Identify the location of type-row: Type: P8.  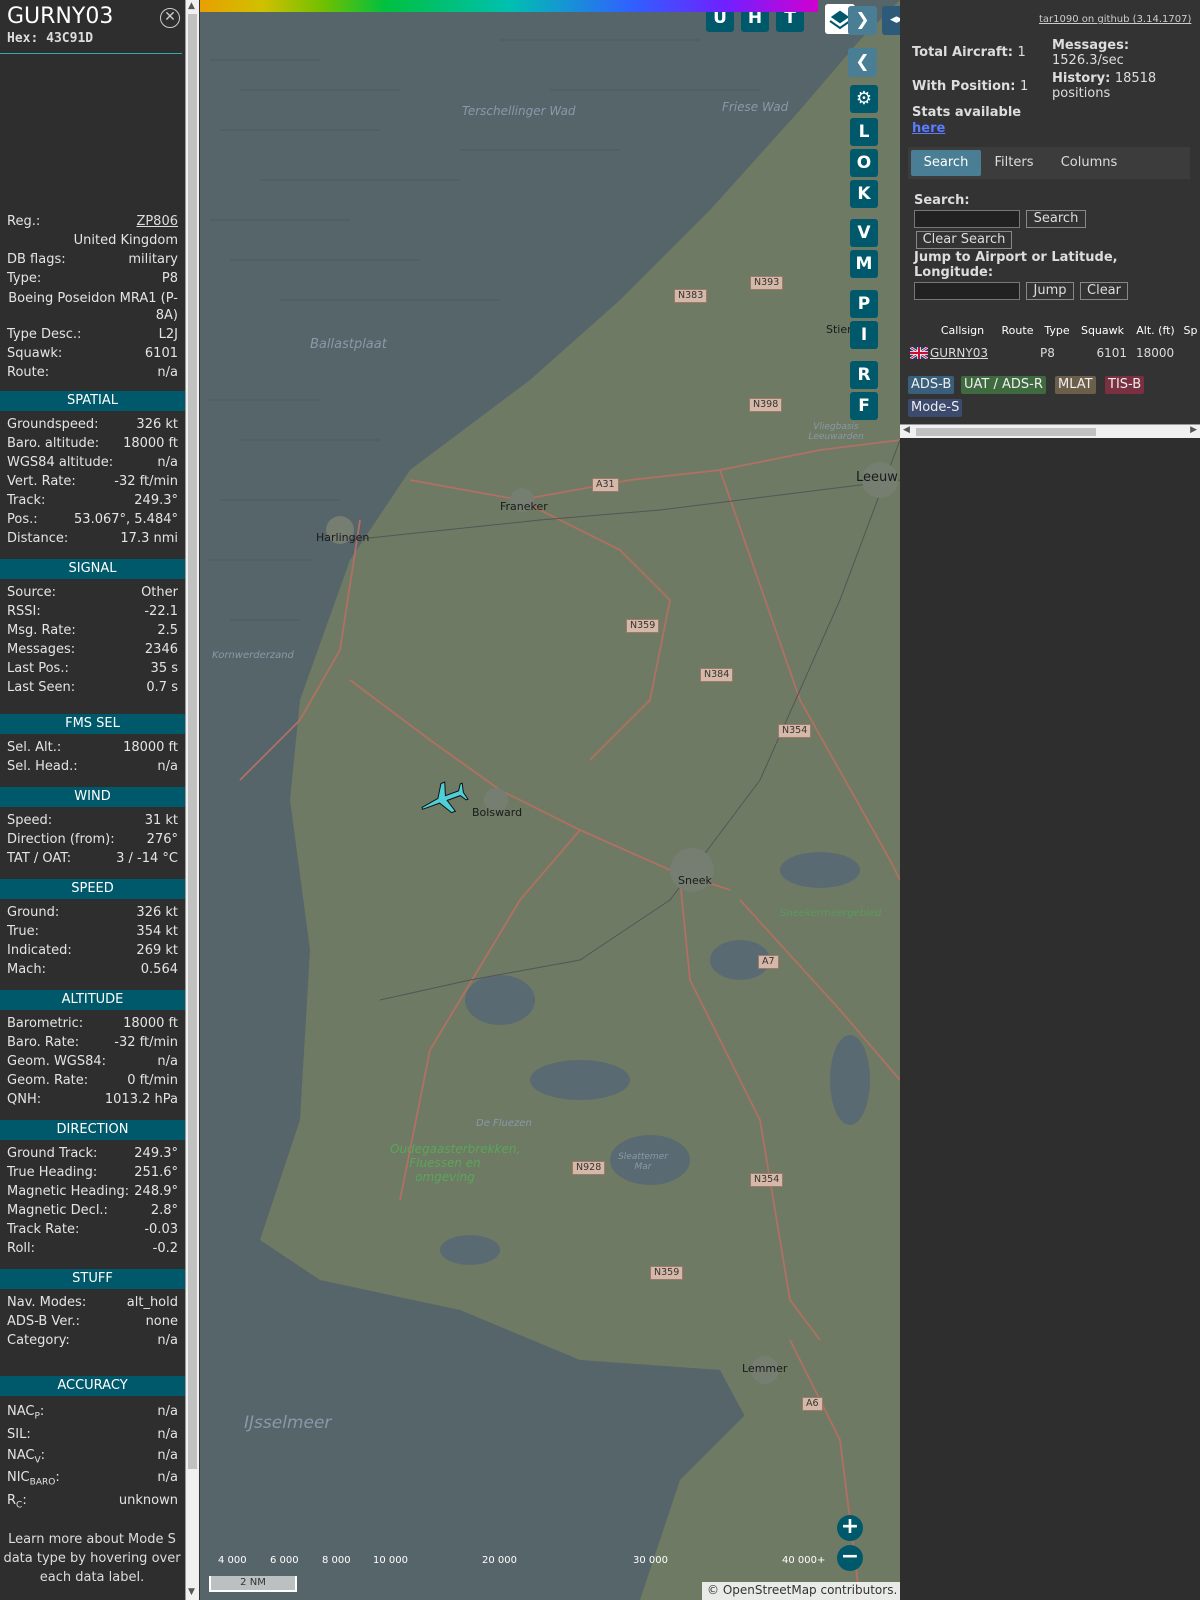
(92, 278).